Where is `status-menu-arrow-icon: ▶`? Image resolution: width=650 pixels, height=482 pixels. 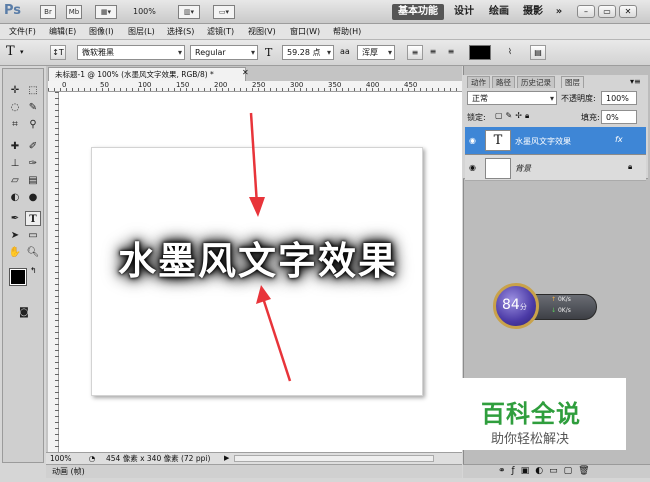
status-menu-arrow-icon: ▶ is located at coordinates (226, 458).